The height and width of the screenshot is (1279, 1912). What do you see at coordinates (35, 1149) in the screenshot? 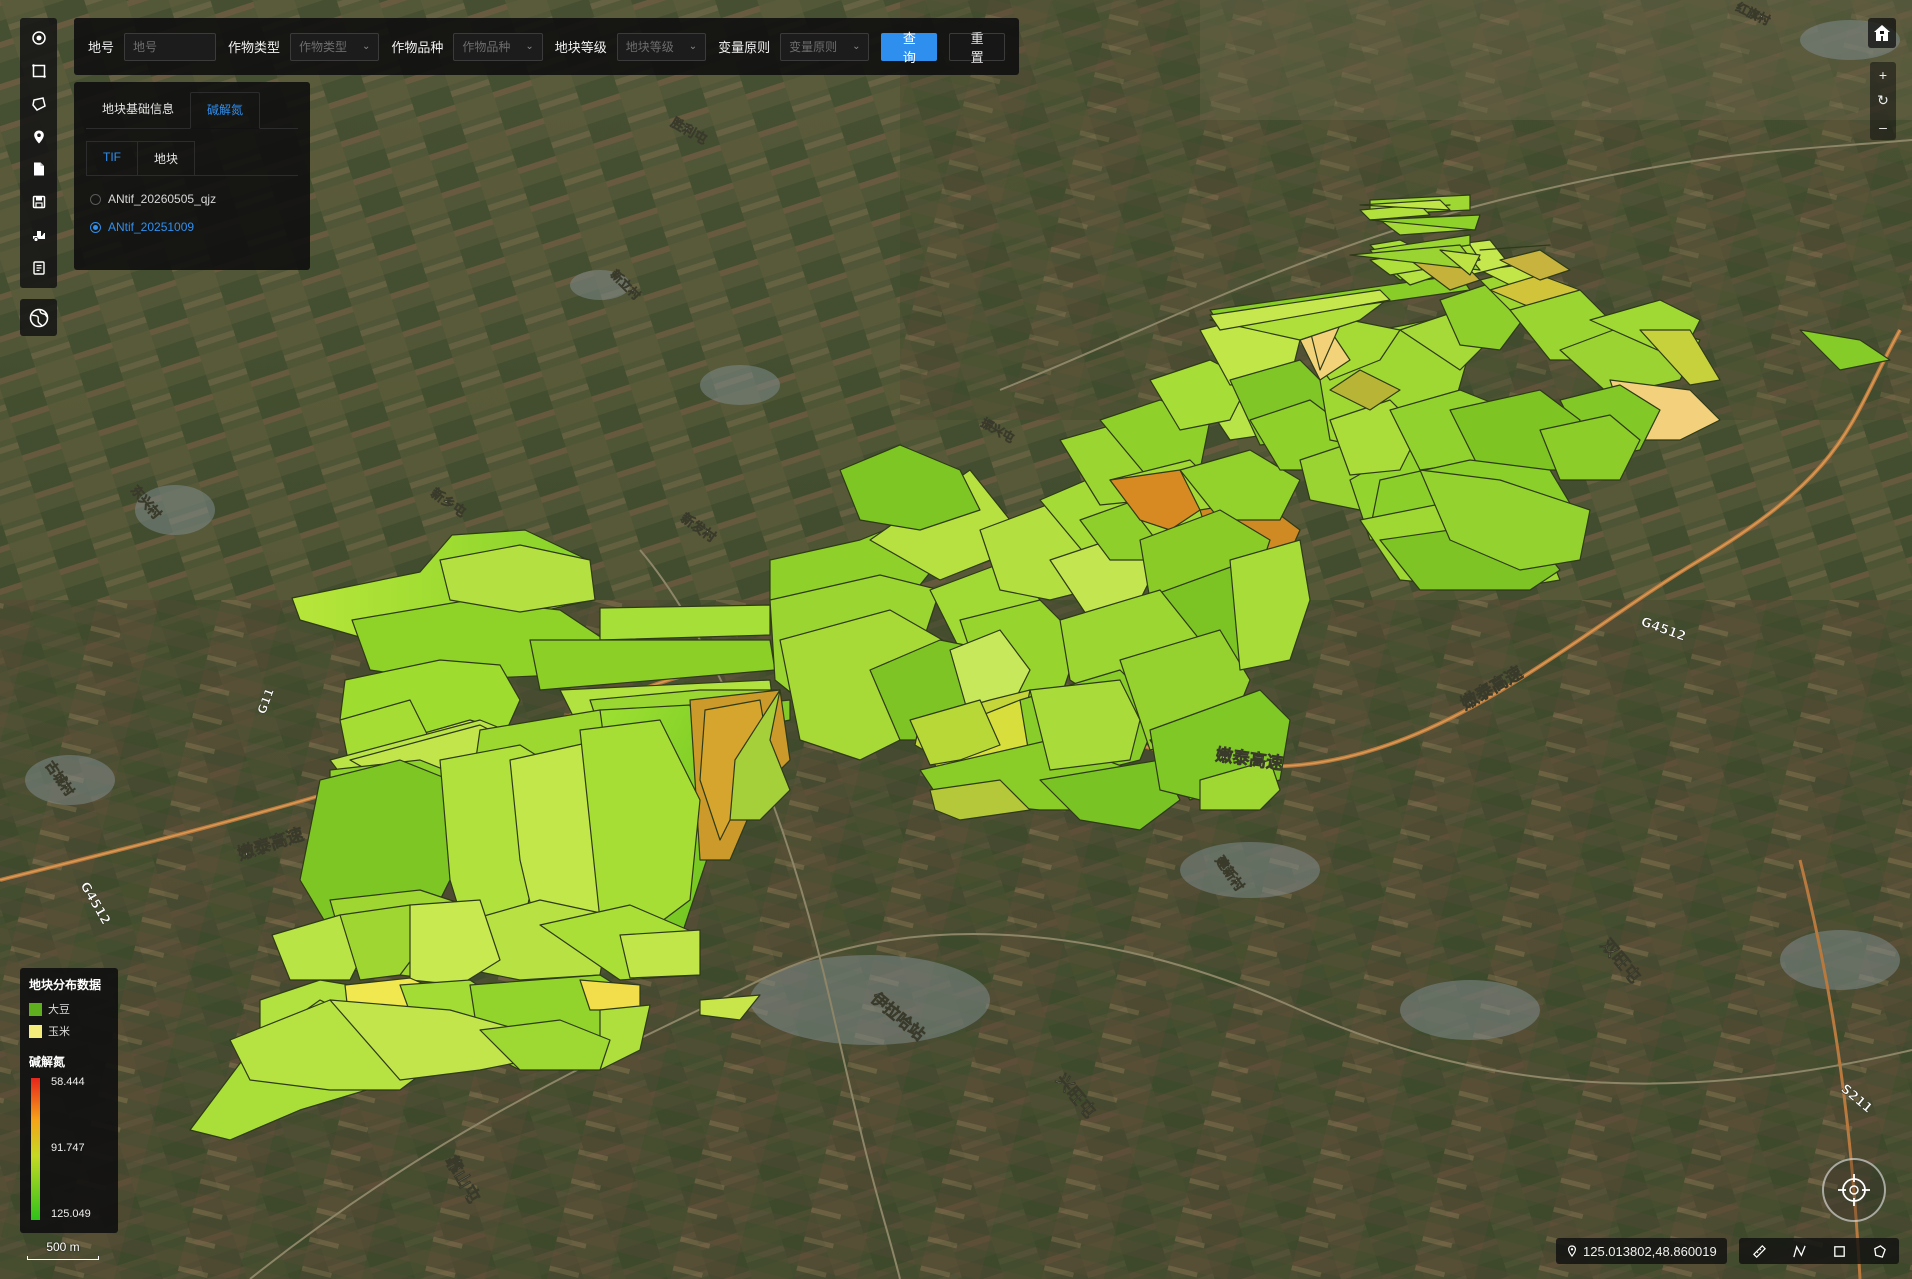
I see `color-ramp-bar` at bounding box center [35, 1149].